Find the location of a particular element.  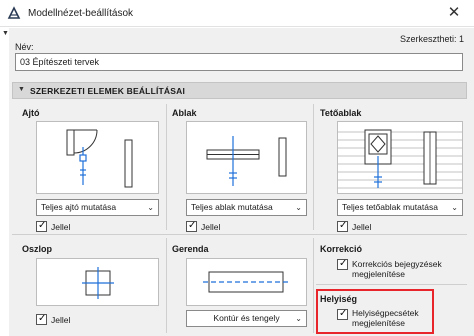

beam-dropdown-value: Kontúr és tengely is located at coordinates (246, 318).